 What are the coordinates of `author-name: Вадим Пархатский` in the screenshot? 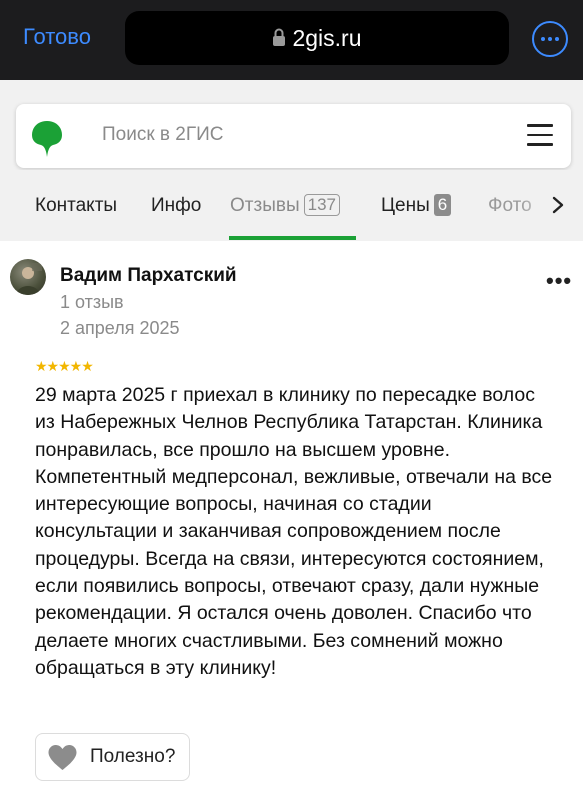 It's located at (148, 276).